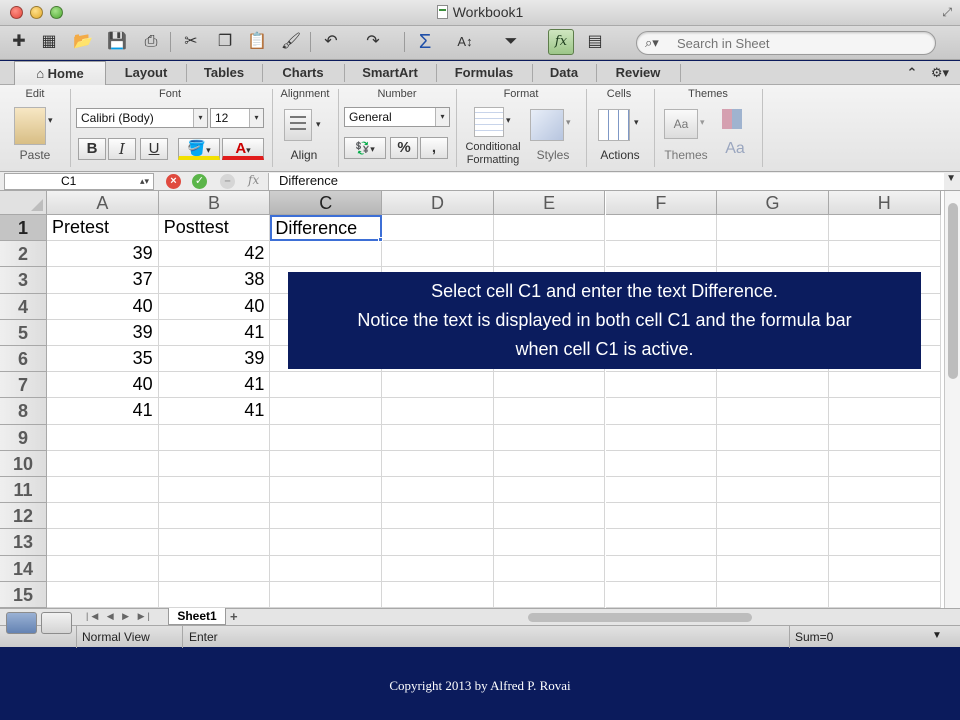 The width and height of the screenshot is (960, 720). Describe the element at coordinates (549, 228) in the screenshot. I see `cell-e1` at that location.